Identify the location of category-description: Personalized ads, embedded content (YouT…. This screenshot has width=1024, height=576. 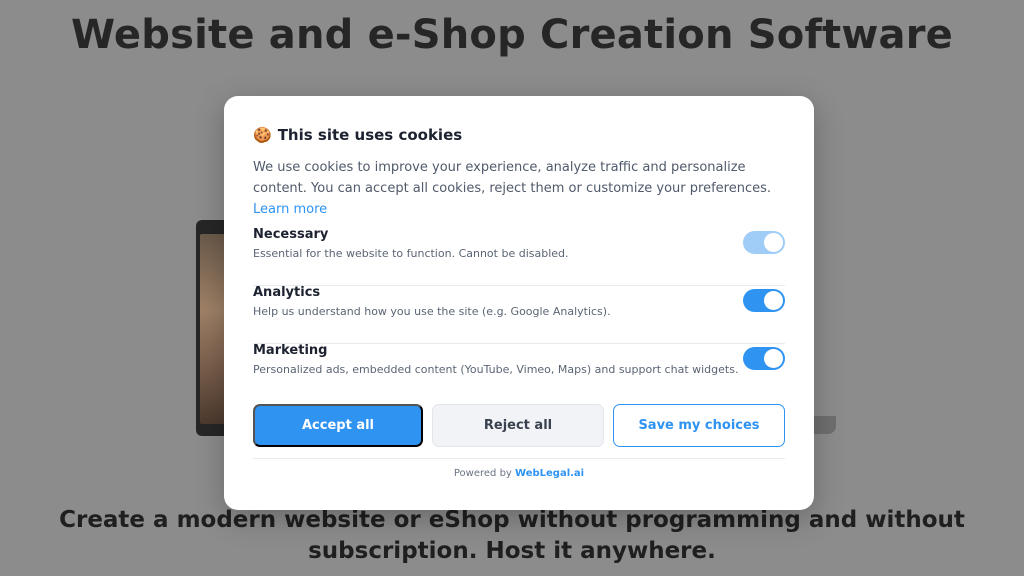
(496, 369).